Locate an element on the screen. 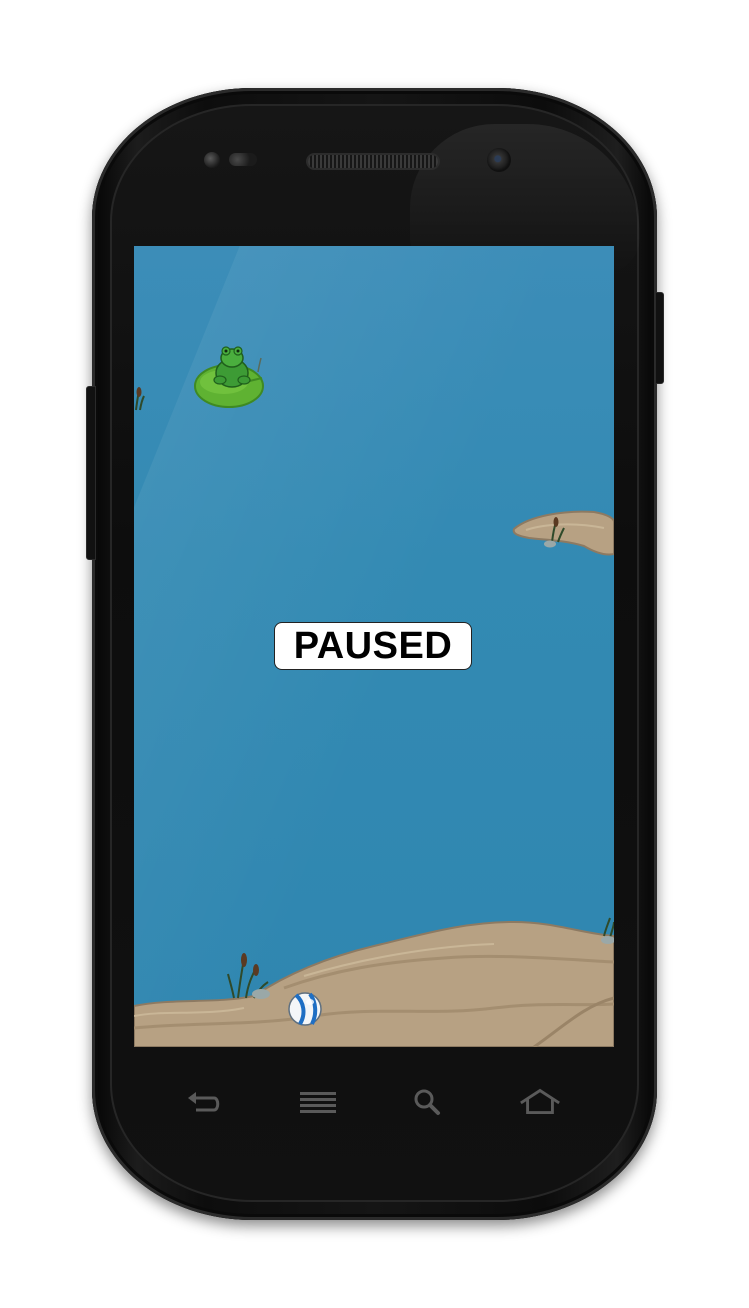 The height and width of the screenshot is (1308, 749). earpiece-speaker is located at coordinates (373, 161).